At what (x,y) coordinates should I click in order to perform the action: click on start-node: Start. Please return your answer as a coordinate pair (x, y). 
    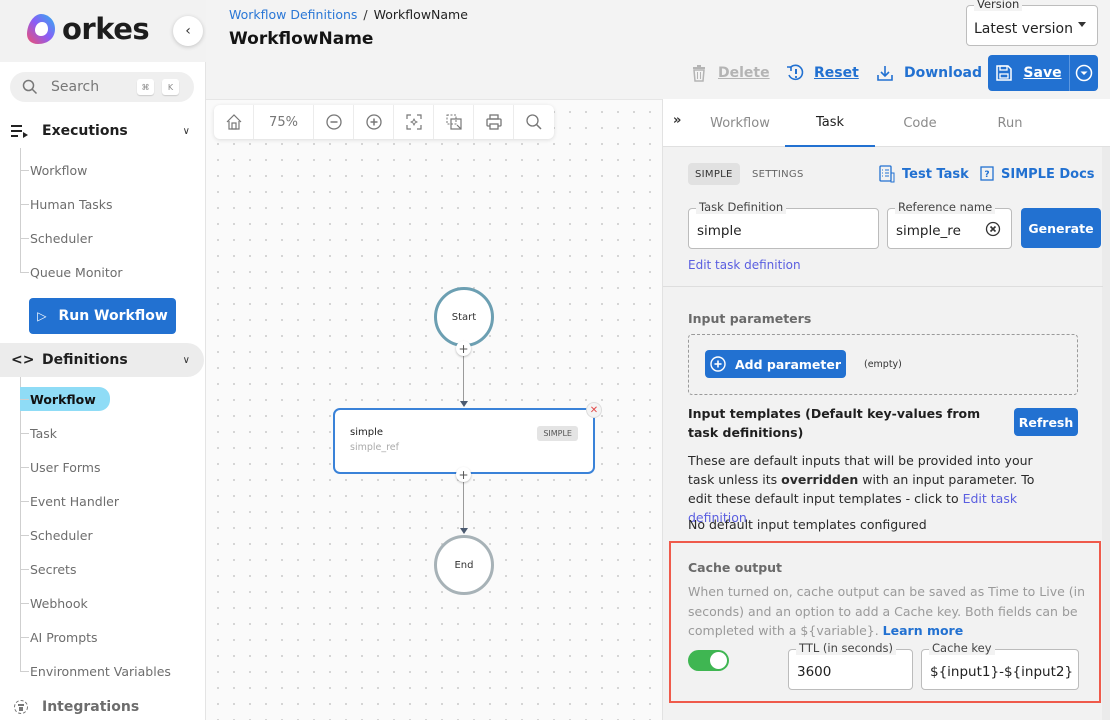
    Looking at the image, I should click on (464, 317).